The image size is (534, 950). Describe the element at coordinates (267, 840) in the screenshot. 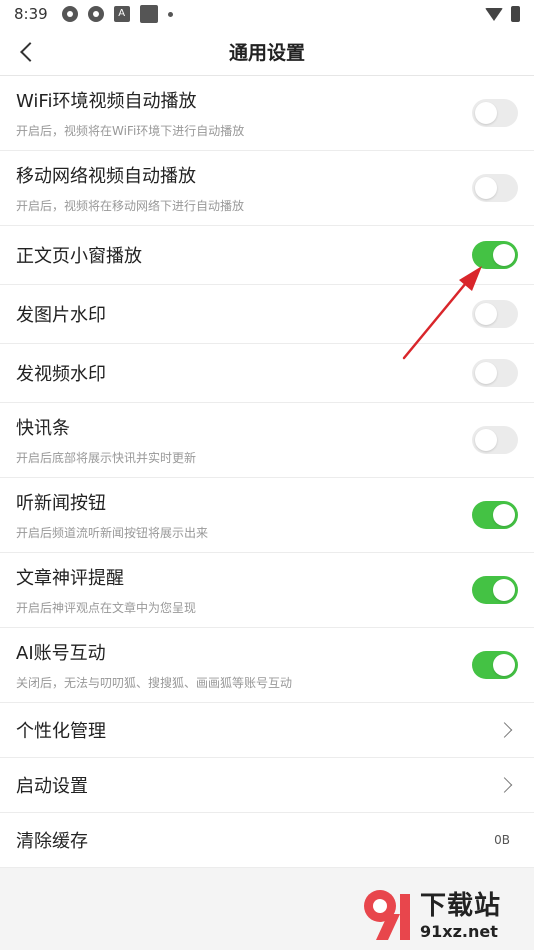

I see `nav-row-clear-cache: 清除缓存 0B` at that location.